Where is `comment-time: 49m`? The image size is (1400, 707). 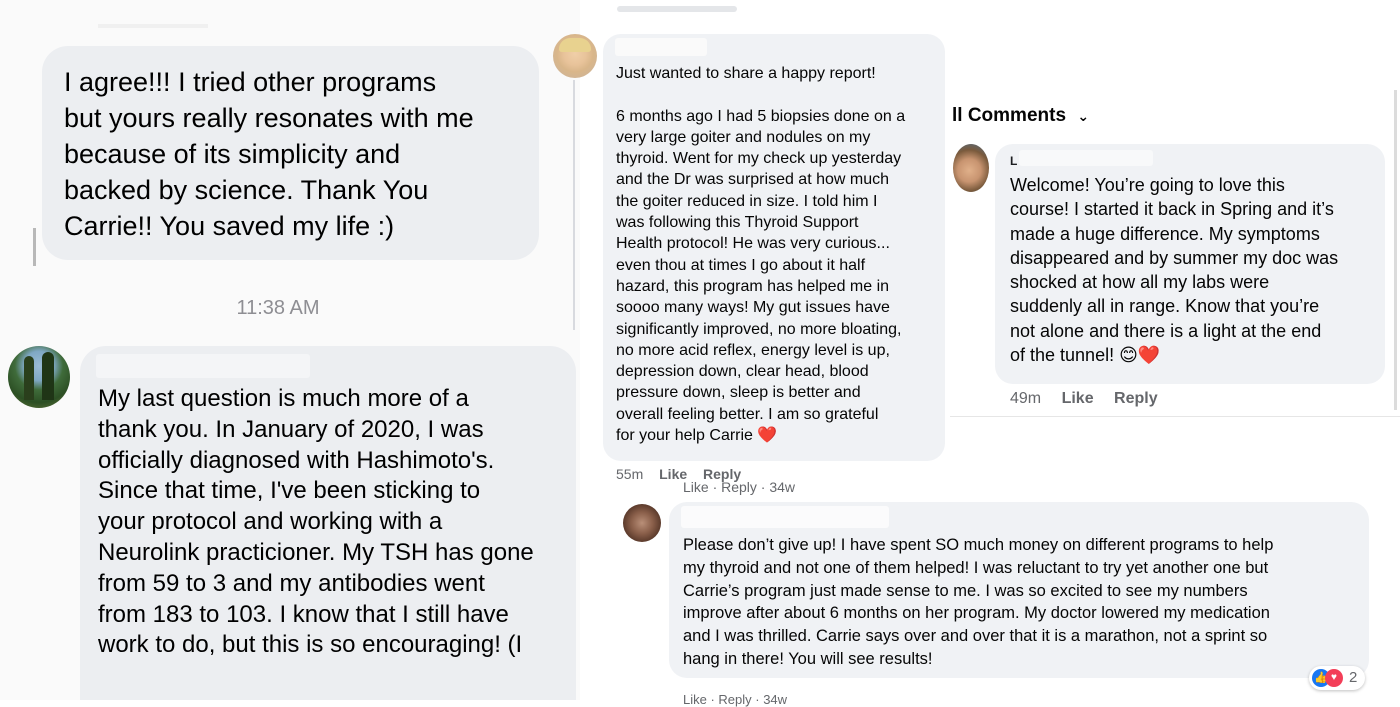 comment-time: 49m is located at coordinates (1026, 398).